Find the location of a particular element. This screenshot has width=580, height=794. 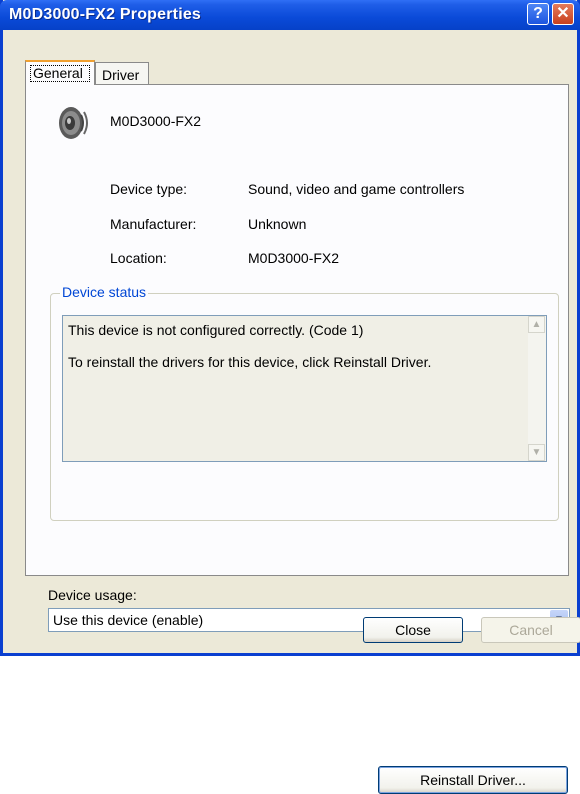

title-bar: M0D3000-FX2 Properties ? ✕ is located at coordinates (290, 15).